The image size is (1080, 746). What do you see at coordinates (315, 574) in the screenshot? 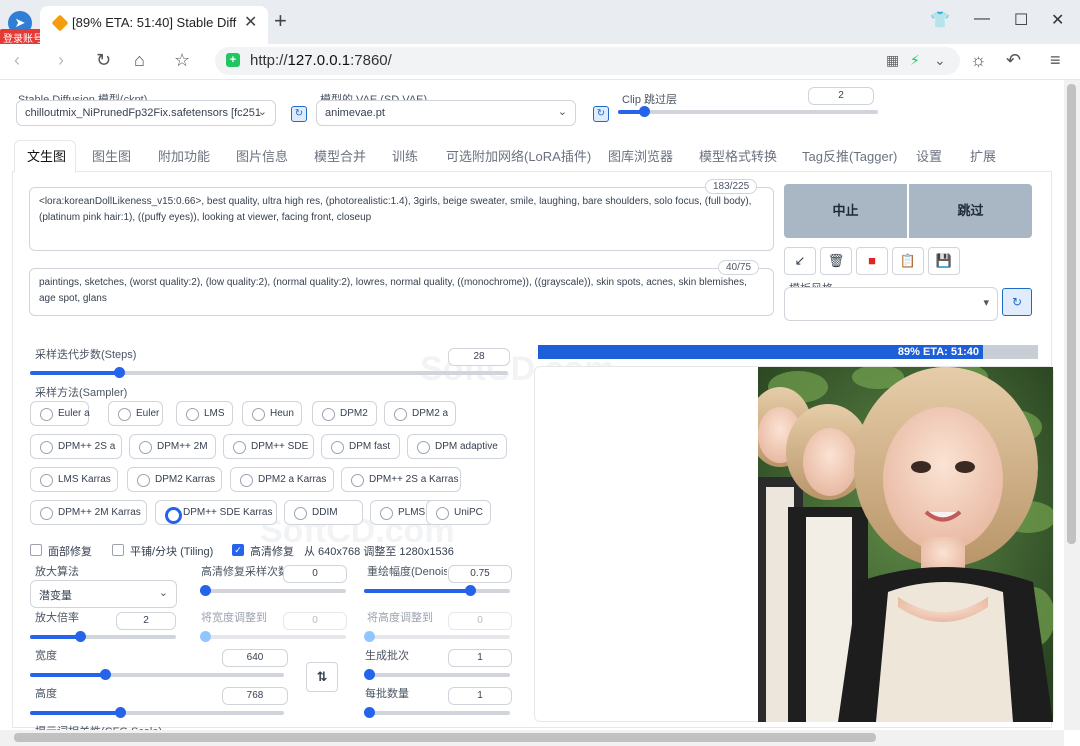
I see `hires-steps-input: 0` at bounding box center [315, 574].